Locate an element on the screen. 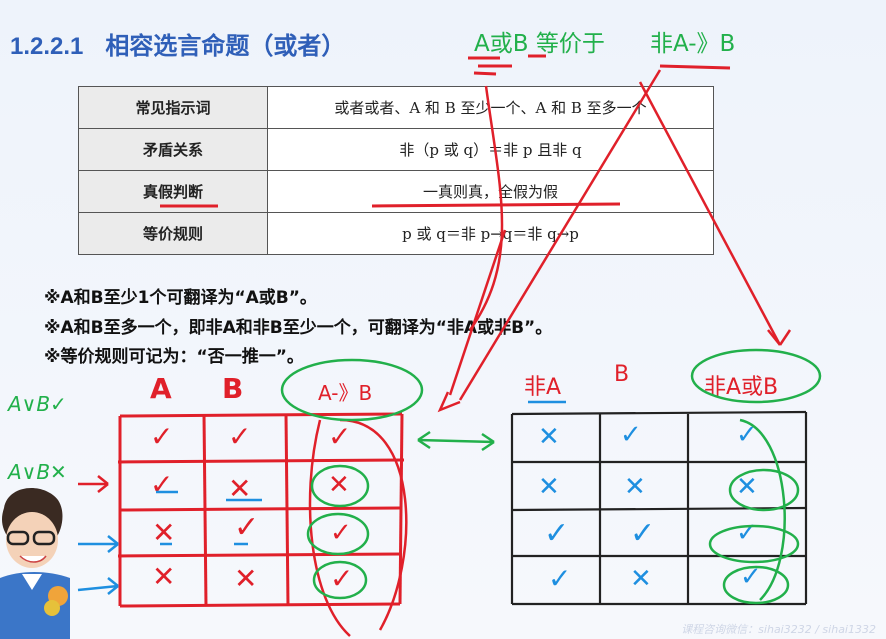  side-arrow is located at coordinates (93, 484).